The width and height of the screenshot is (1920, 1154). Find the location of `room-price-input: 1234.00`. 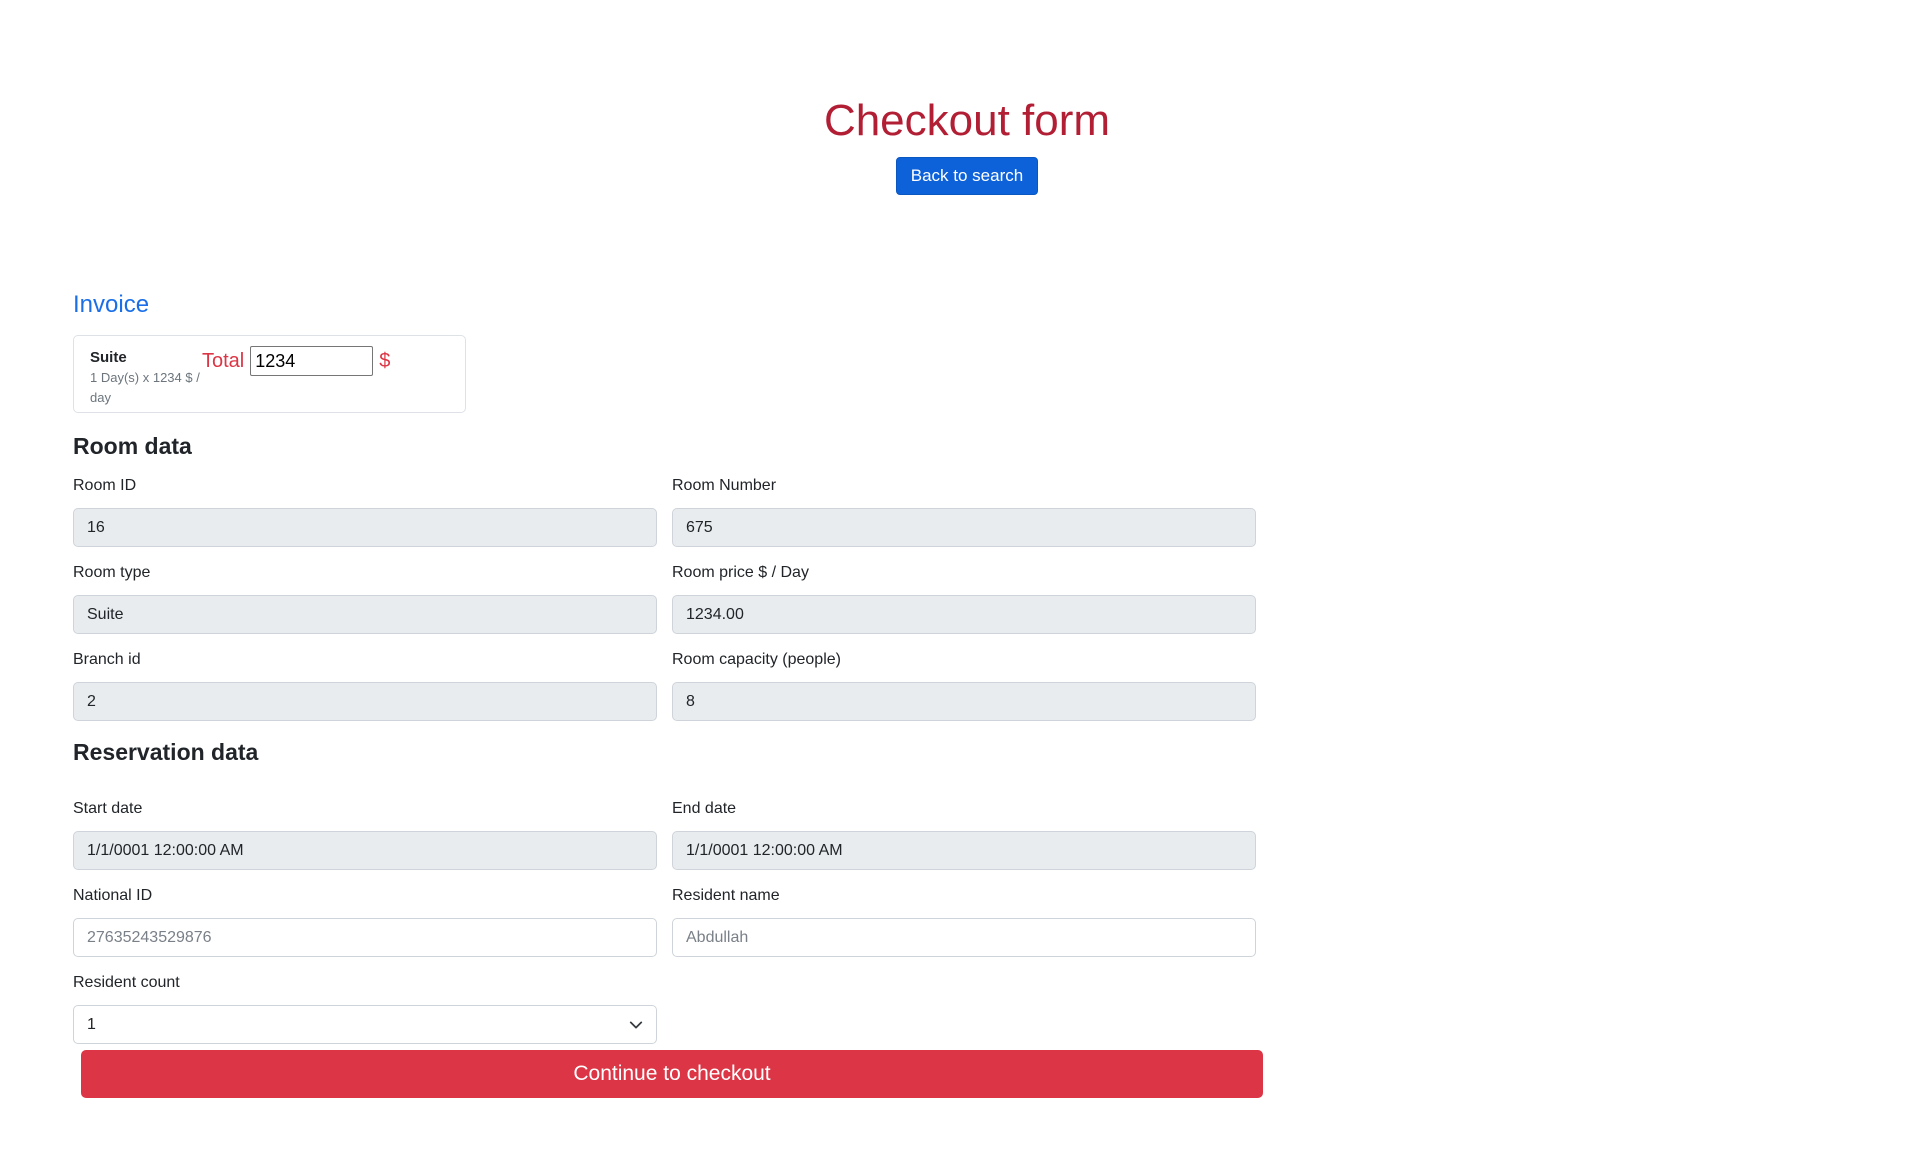

room-price-input: 1234.00 is located at coordinates (964, 614).